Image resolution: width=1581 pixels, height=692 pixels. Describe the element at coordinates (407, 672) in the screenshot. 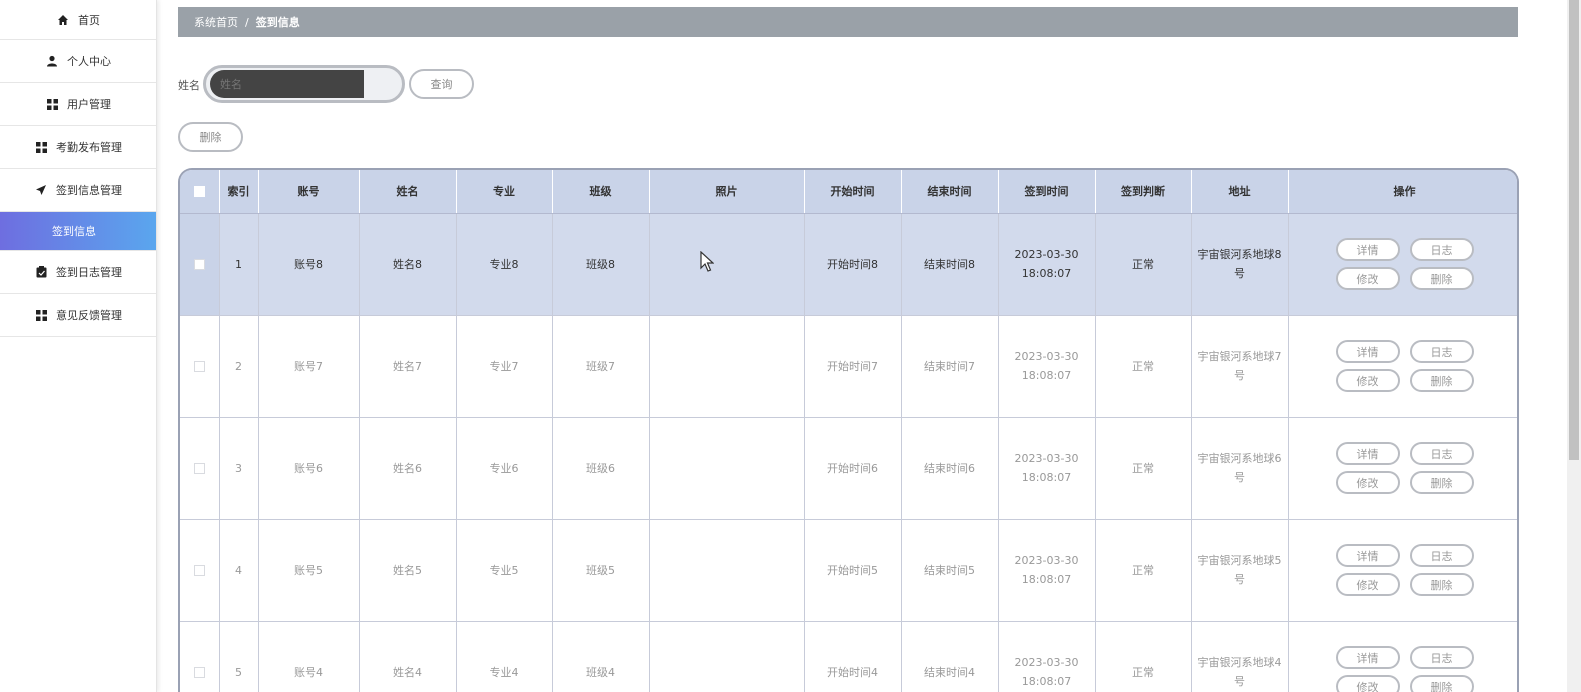

I see `cell-text: 姓名4` at that location.